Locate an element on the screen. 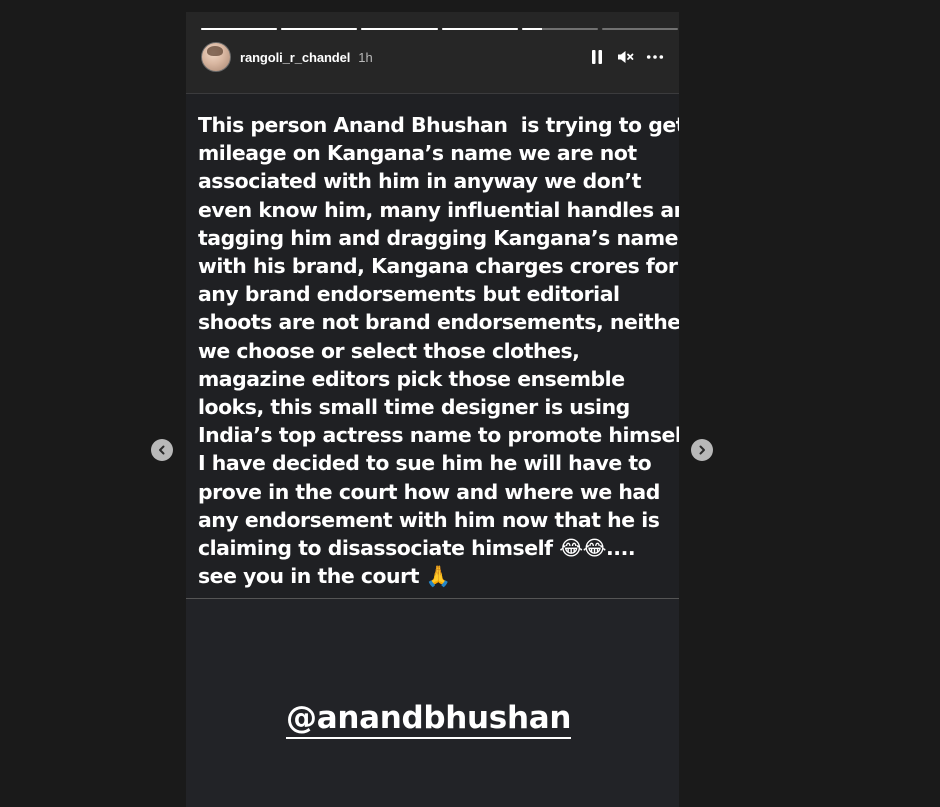  story-text-line: any endorsement with him now that he is is located at coordinates (429, 519).